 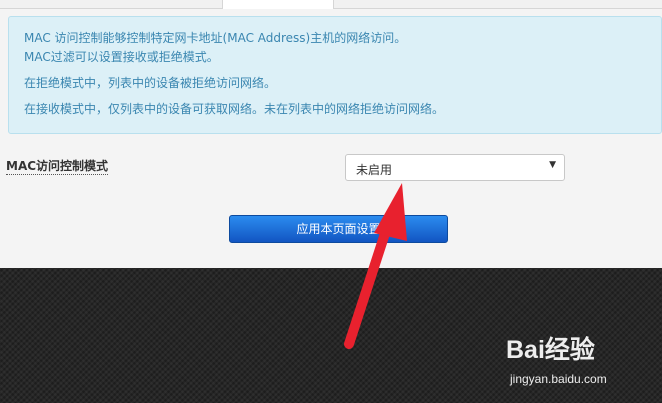 I want to click on watermark-logo-text: Bai经验, so click(x=550, y=350).